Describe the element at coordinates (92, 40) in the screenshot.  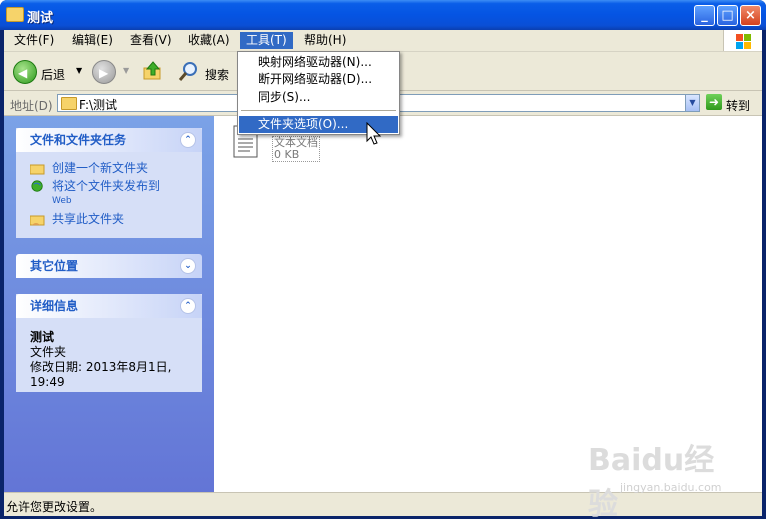
I see `menu-edit: 编辑(E)` at that location.